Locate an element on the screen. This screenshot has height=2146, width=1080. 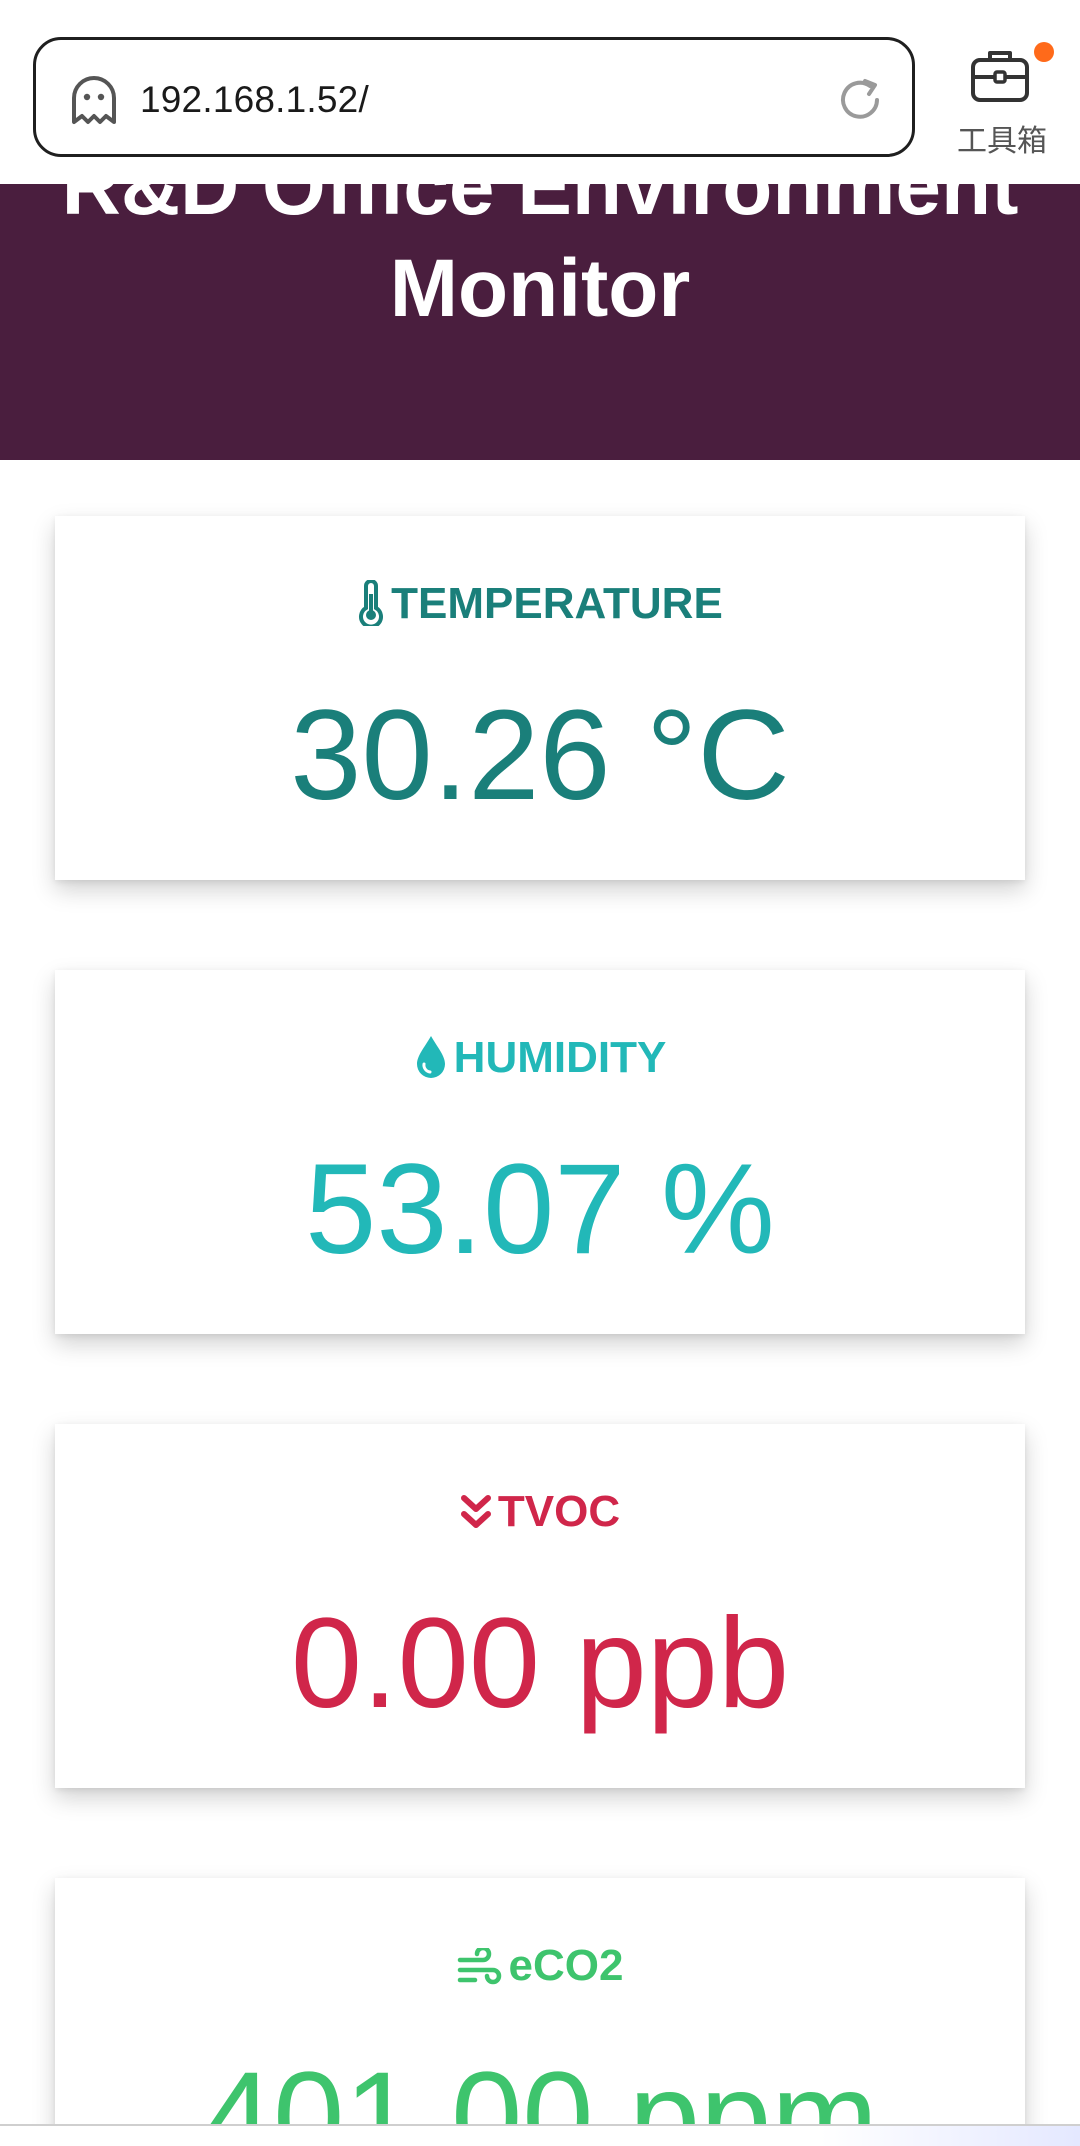
eco2-card: eCO2 401.00 ppm is located at coordinates (540, 2012).